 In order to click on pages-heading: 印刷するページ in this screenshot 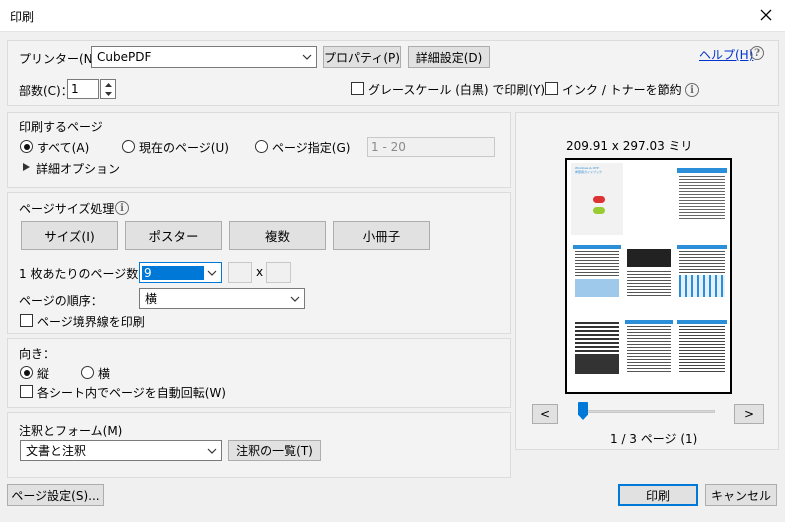, I will do `click(61, 127)`.